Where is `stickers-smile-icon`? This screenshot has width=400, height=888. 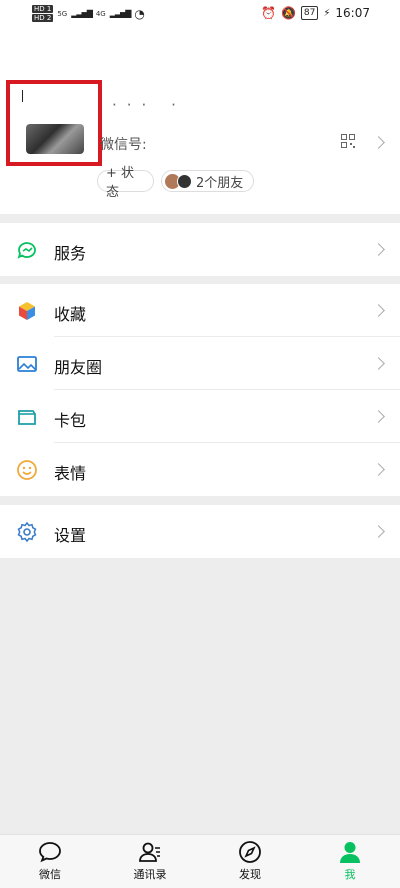
stickers-smile-icon is located at coordinates (27, 470).